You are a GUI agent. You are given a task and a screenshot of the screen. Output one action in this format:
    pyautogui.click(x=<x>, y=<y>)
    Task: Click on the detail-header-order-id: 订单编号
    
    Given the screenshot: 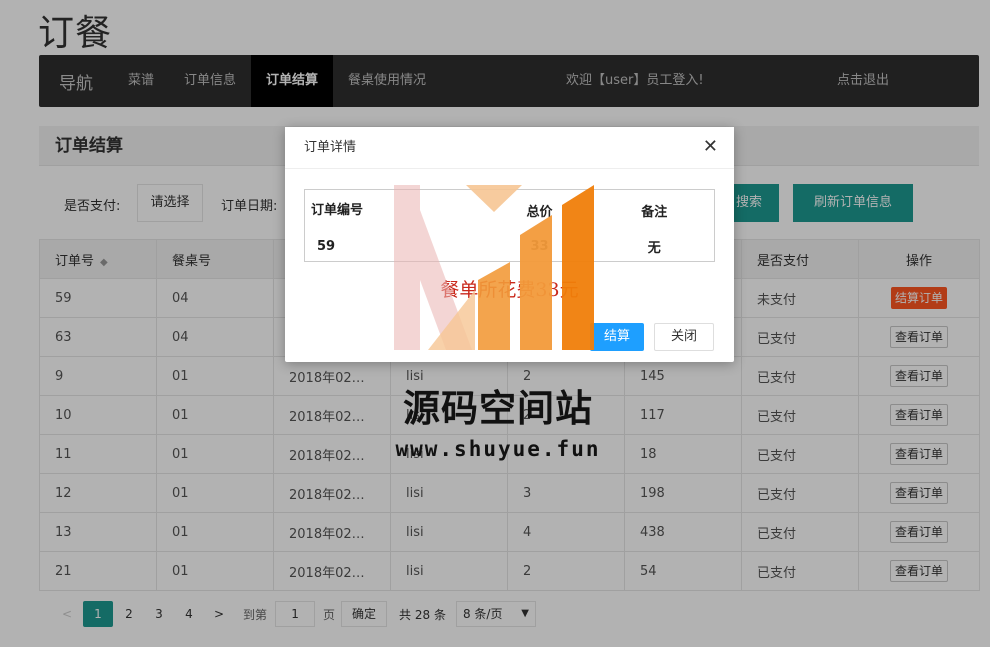 What is the action you would take?
    pyautogui.click(x=337, y=210)
    